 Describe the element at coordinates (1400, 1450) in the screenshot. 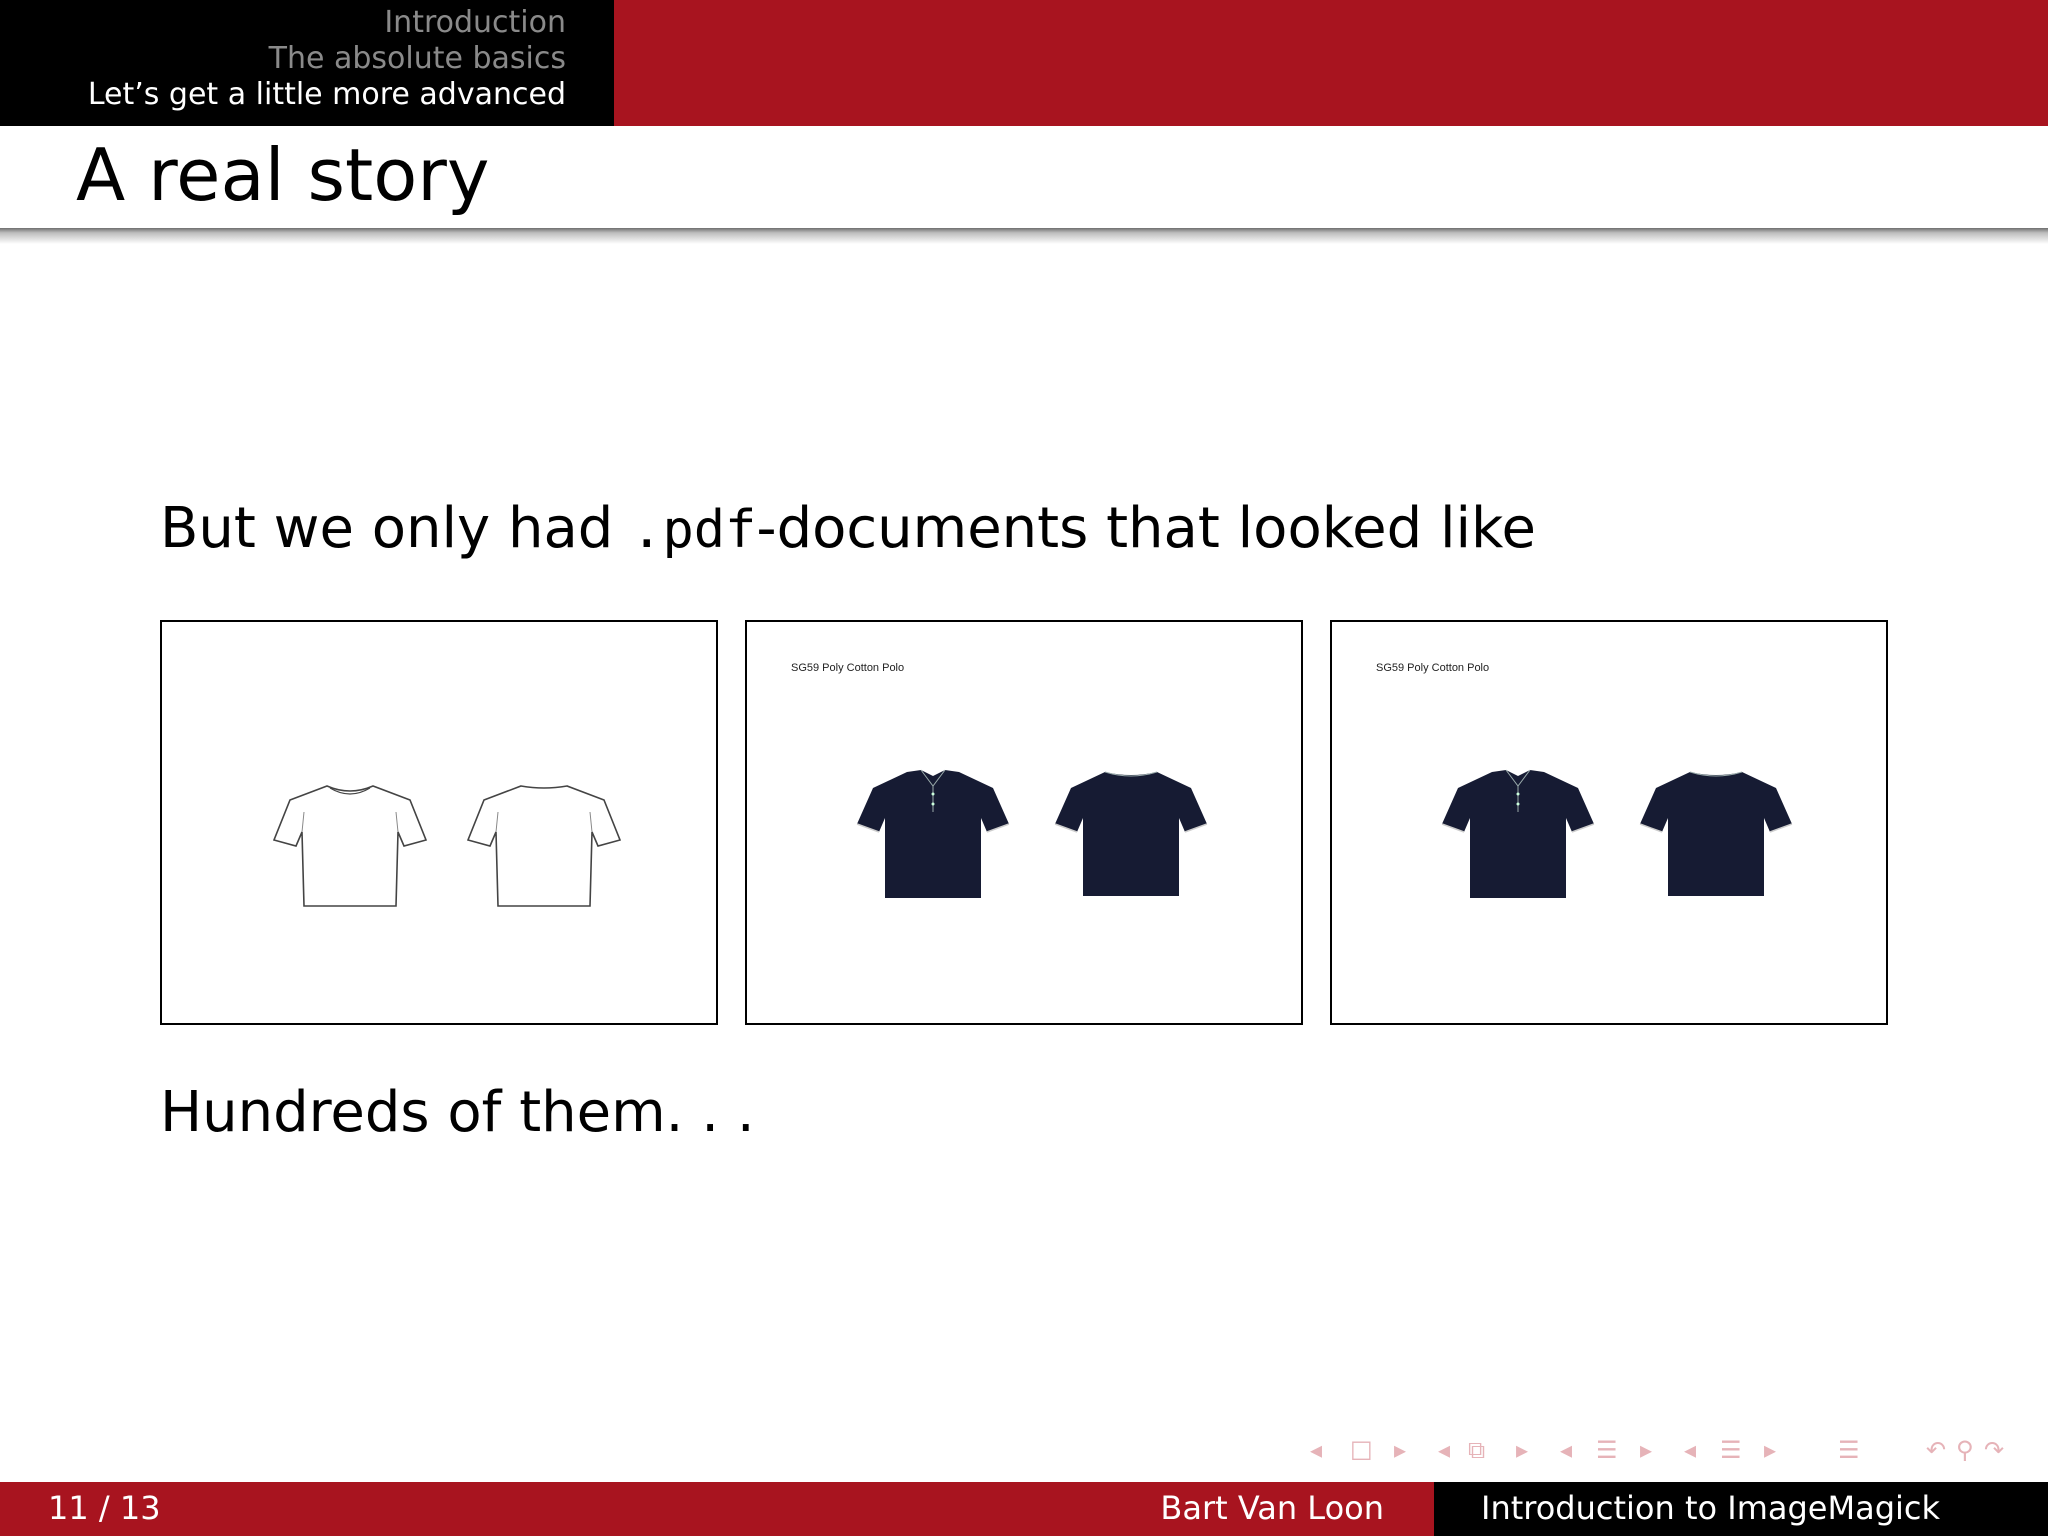

I see `next-slide-icon: ▸` at that location.